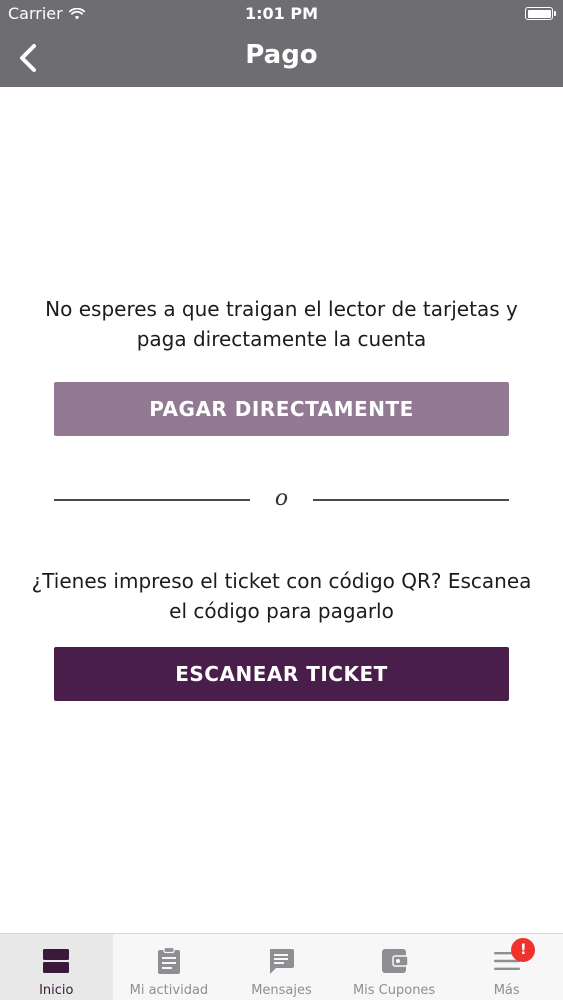 The width and height of the screenshot is (563, 1000). What do you see at coordinates (411, 500) in the screenshot?
I see `divider-line-right` at bounding box center [411, 500].